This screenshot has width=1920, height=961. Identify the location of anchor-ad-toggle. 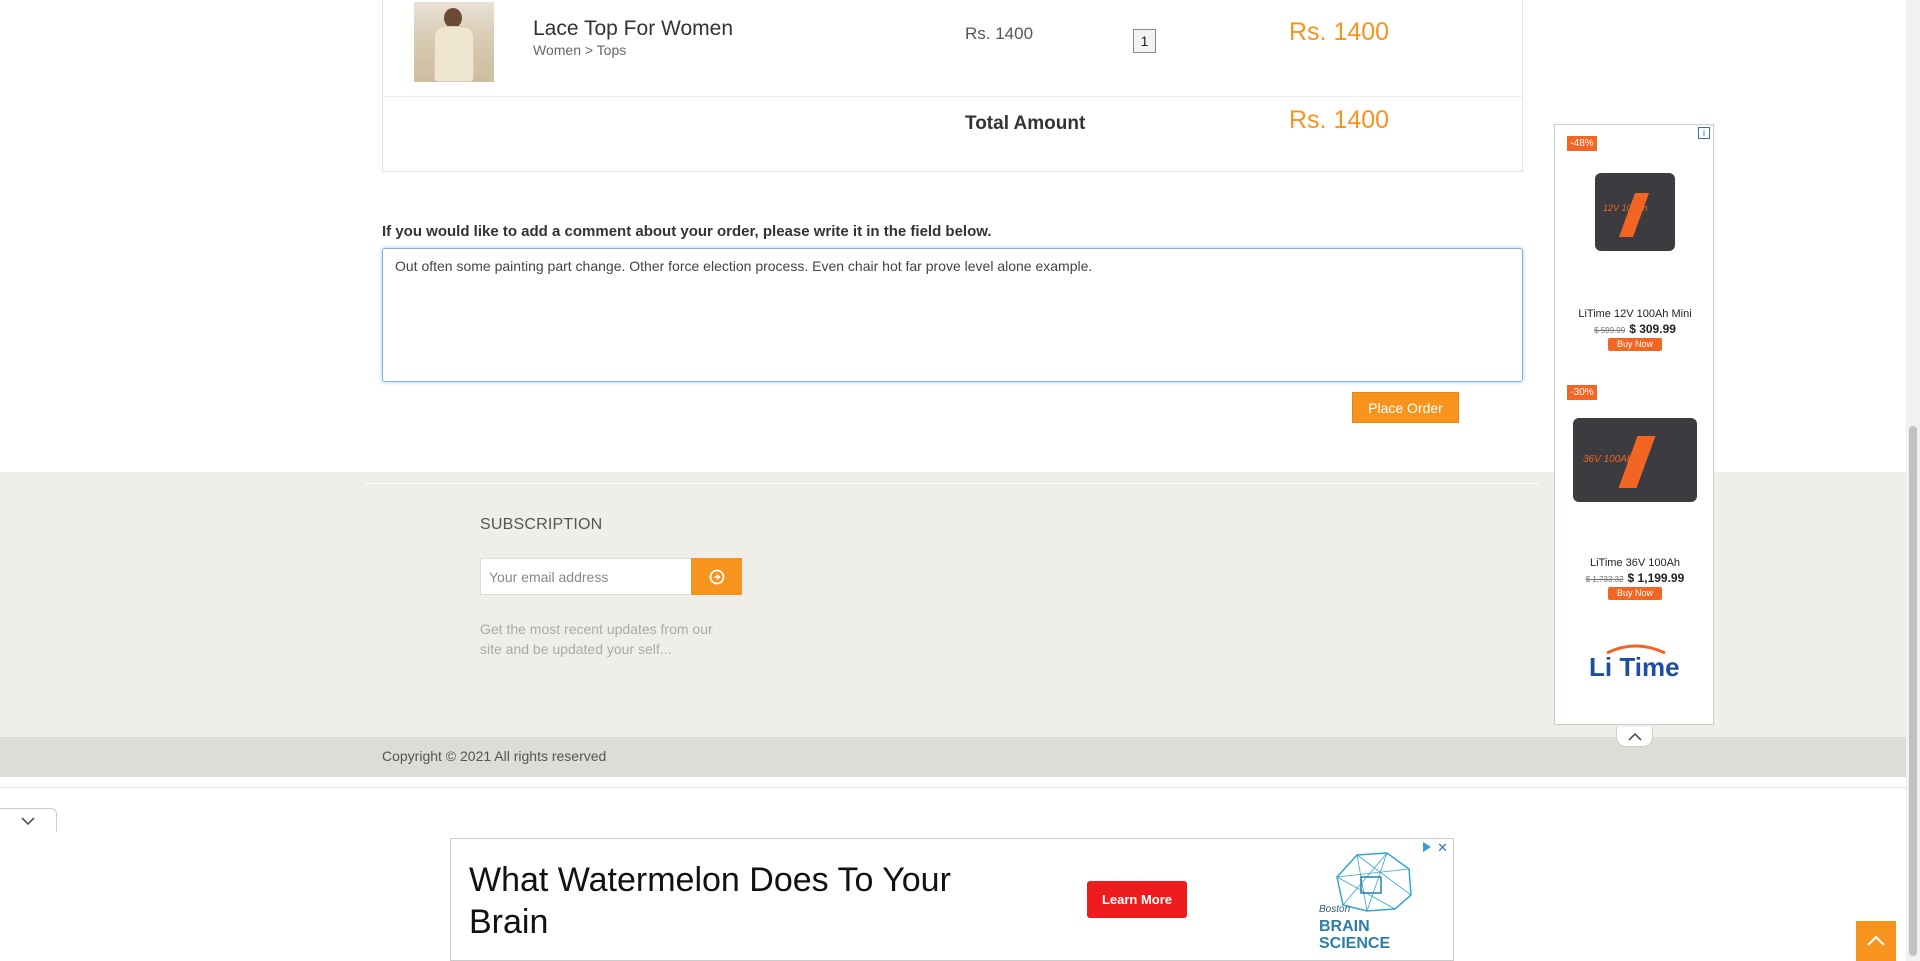
(28, 820).